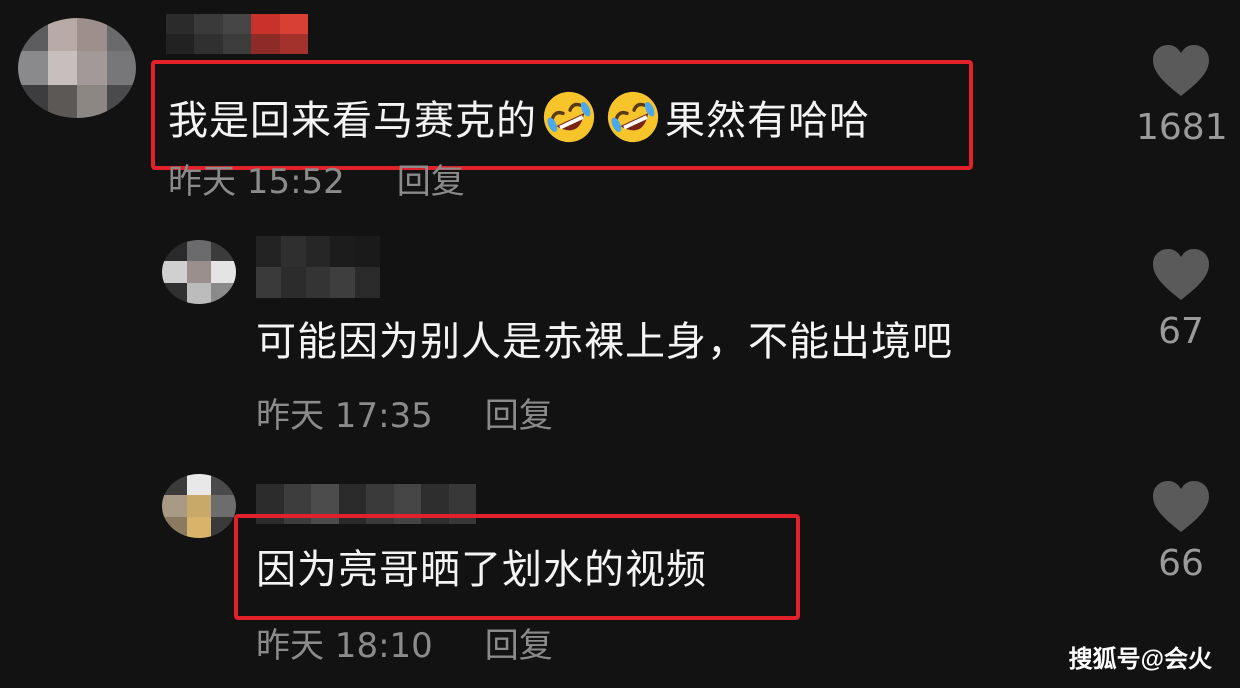  I want to click on comment-text: 可能因为别人是赤裸上身，不能出境吧, so click(604, 342).